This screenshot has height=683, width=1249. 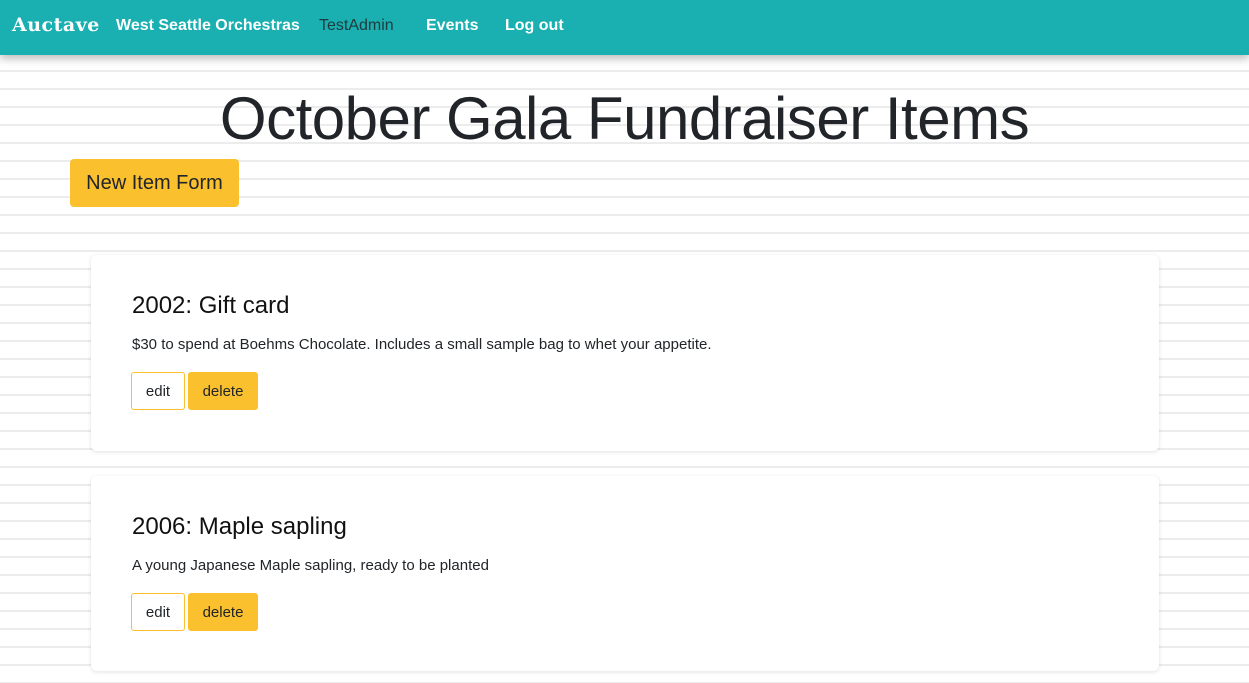 I want to click on item-title: 2006: Maple sapling, so click(x=239, y=526).